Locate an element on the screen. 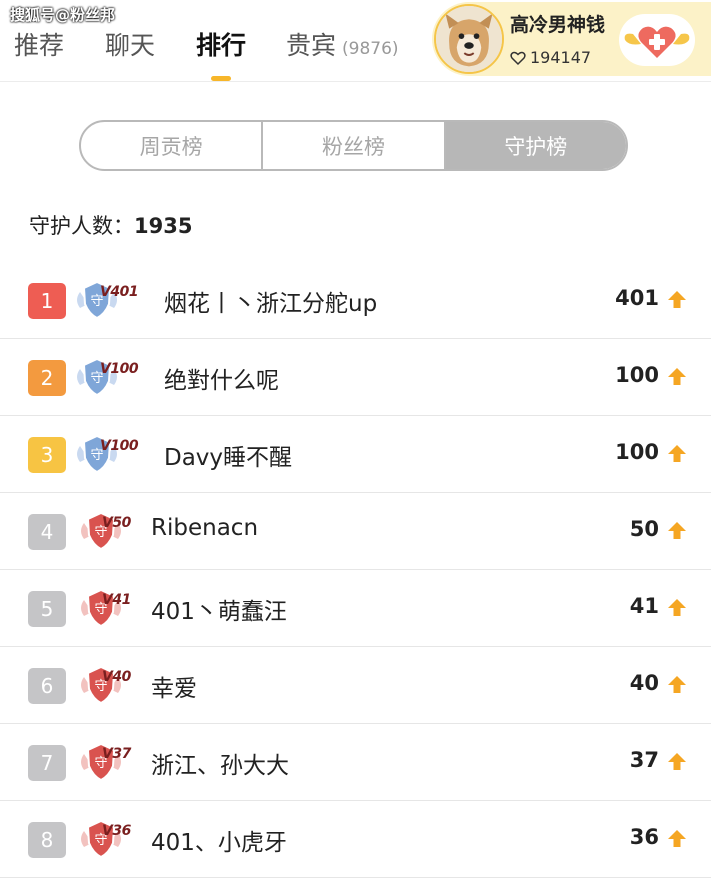  guard-score: 37 is located at coordinates (644, 760).